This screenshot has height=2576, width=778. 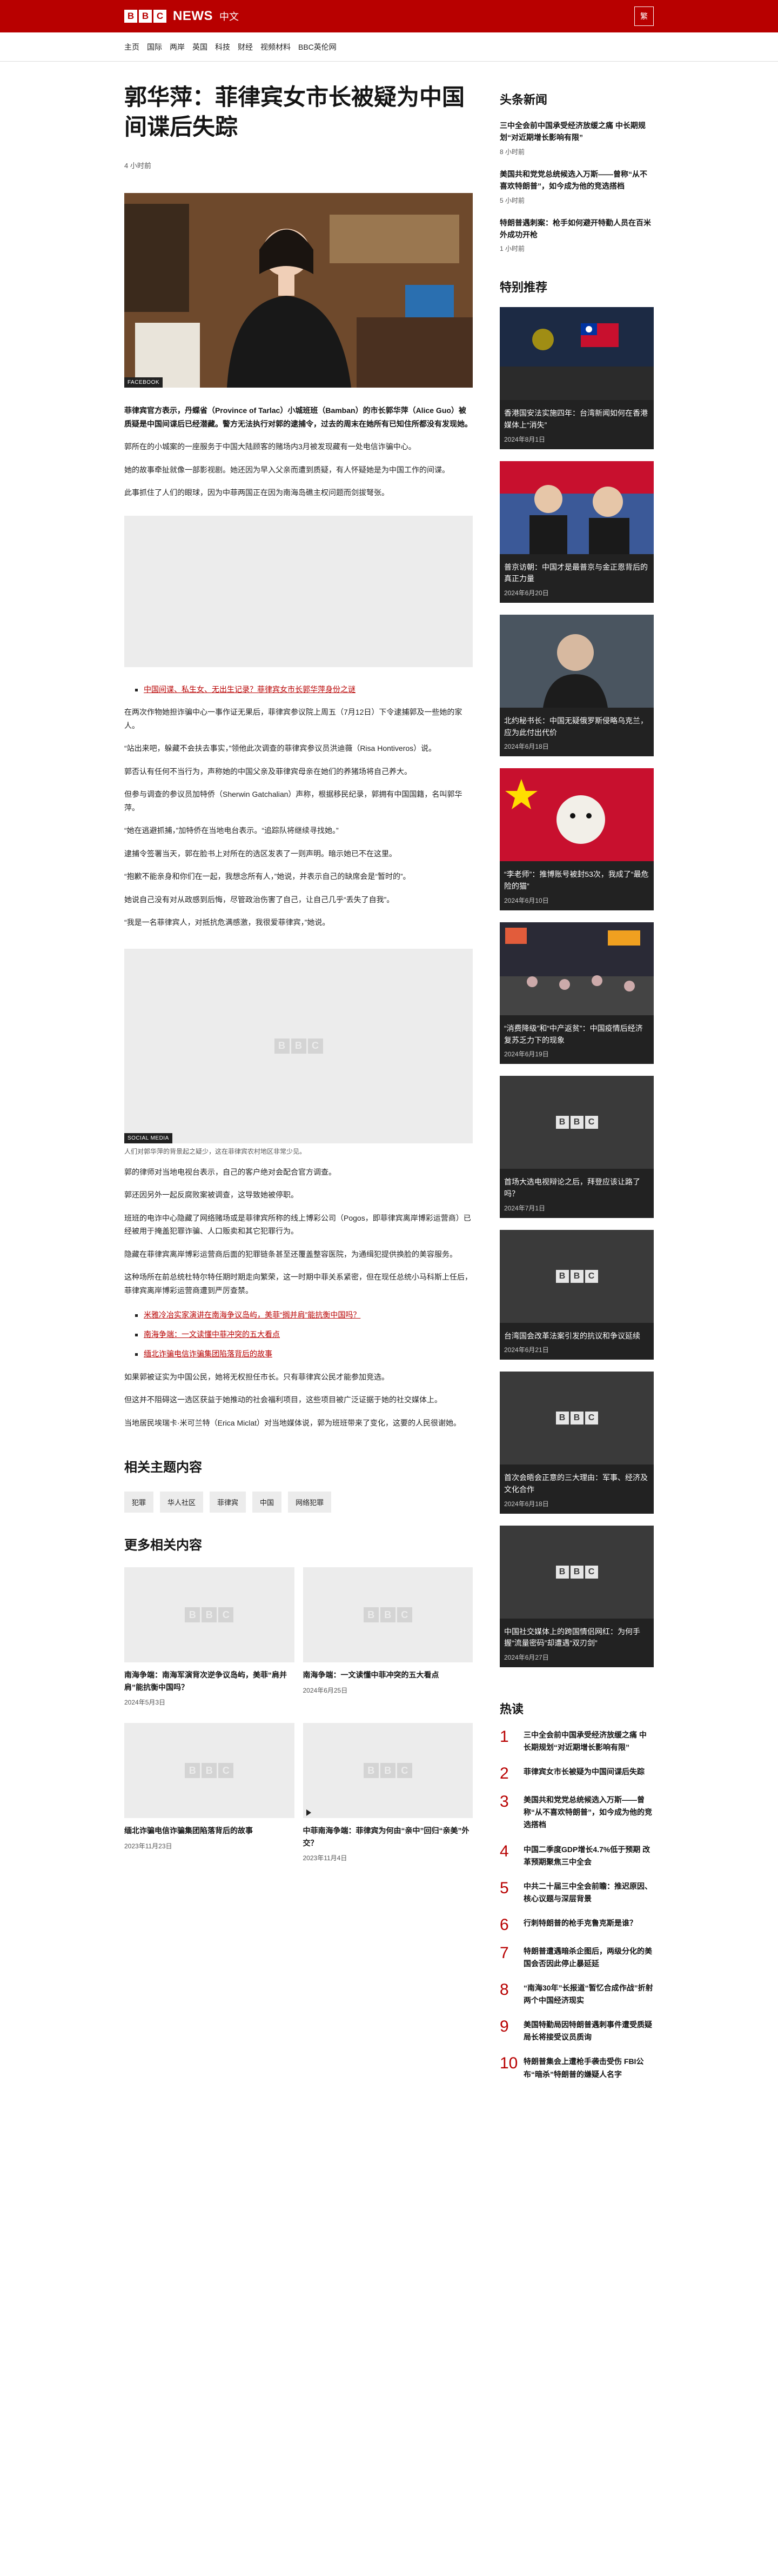 What do you see at coordinates (245, 47) in the screenshot?
I see `nav-item-finance: 财经` at bounding box center [245, 47].